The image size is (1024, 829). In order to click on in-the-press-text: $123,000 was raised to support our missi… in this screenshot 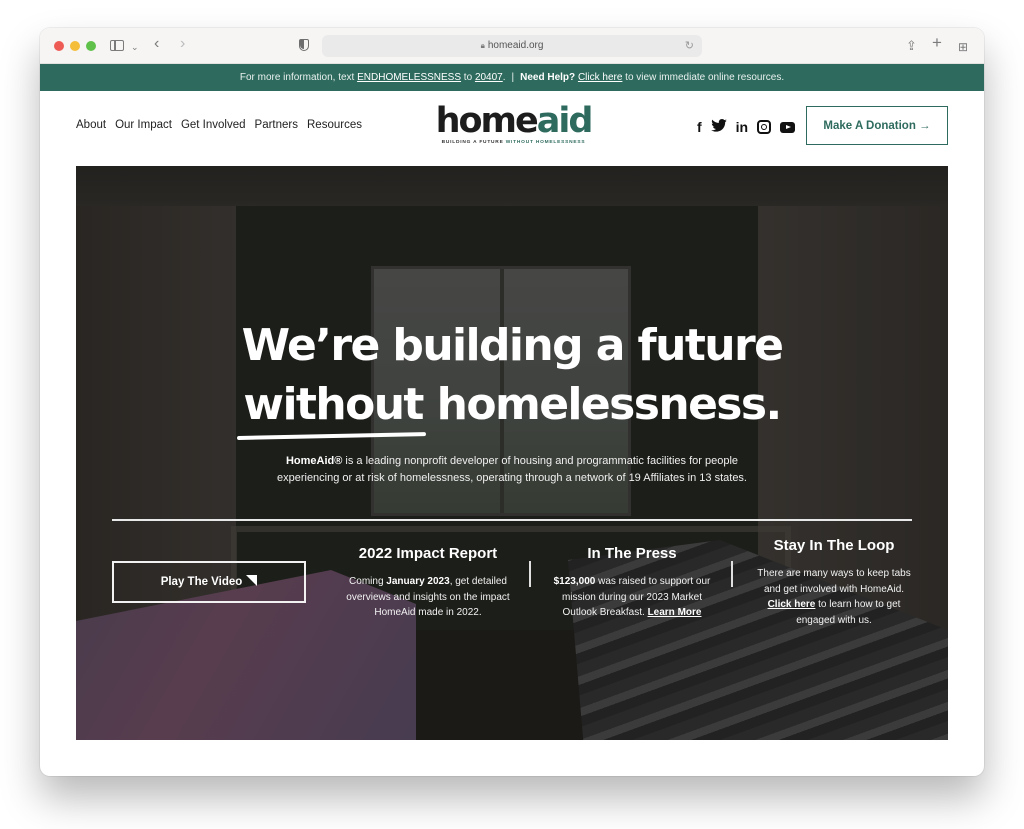, I will do `click(632, 597)`.